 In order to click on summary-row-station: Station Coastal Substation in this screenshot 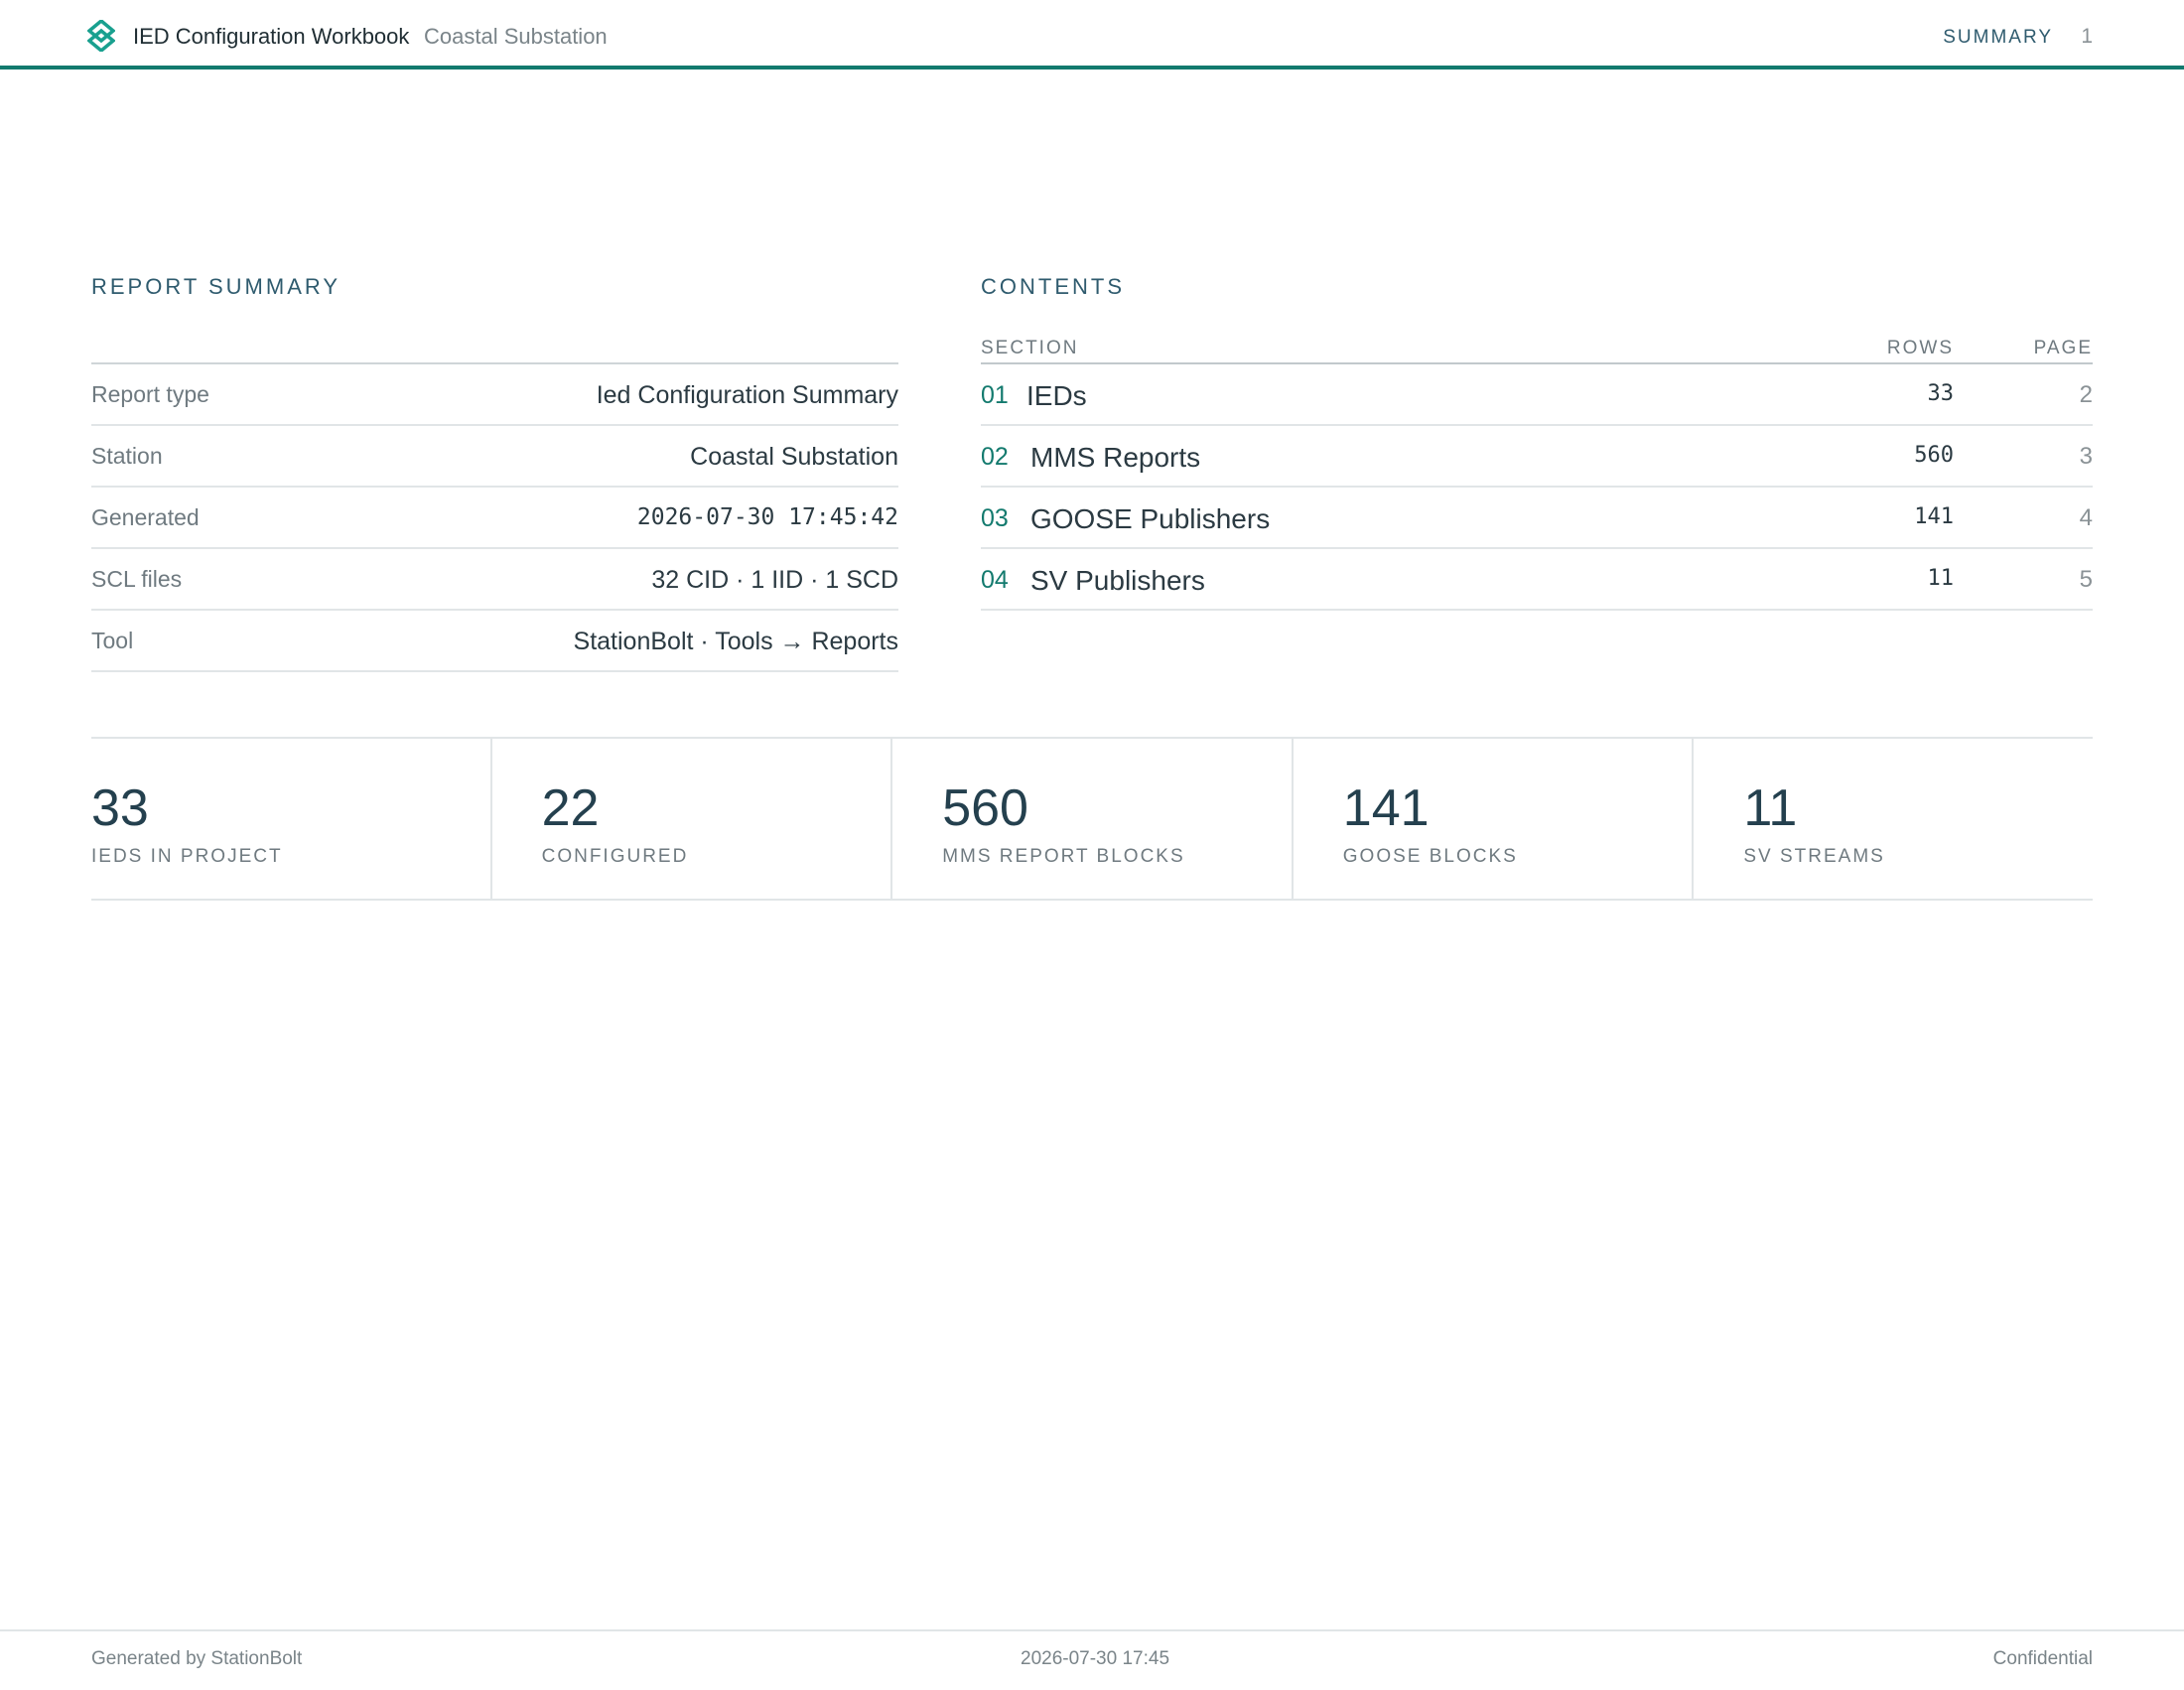, I will do `click(494, 457)`.